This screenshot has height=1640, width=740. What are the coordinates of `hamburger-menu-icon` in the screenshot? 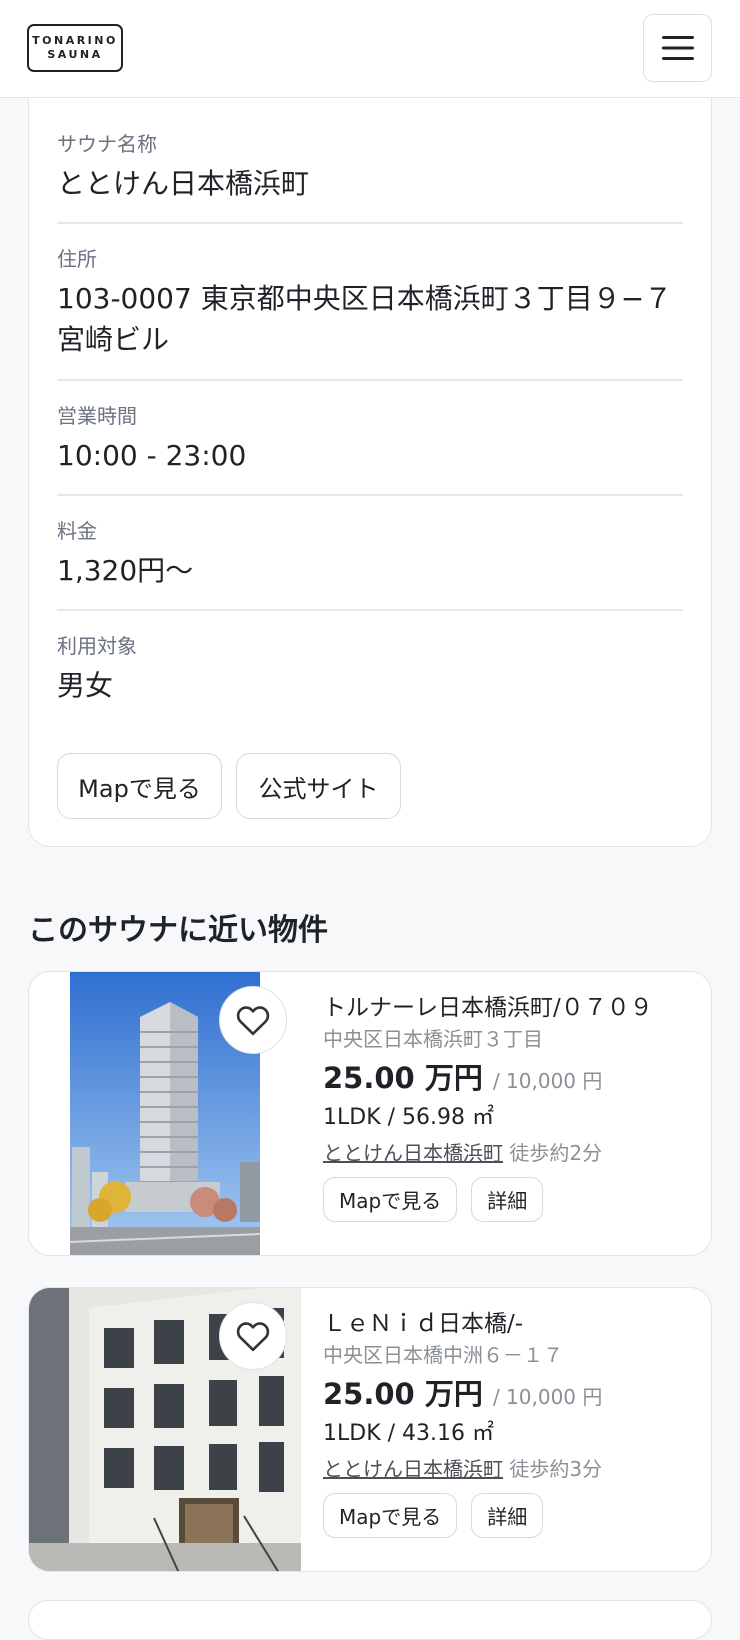 It's located at (677, 48).